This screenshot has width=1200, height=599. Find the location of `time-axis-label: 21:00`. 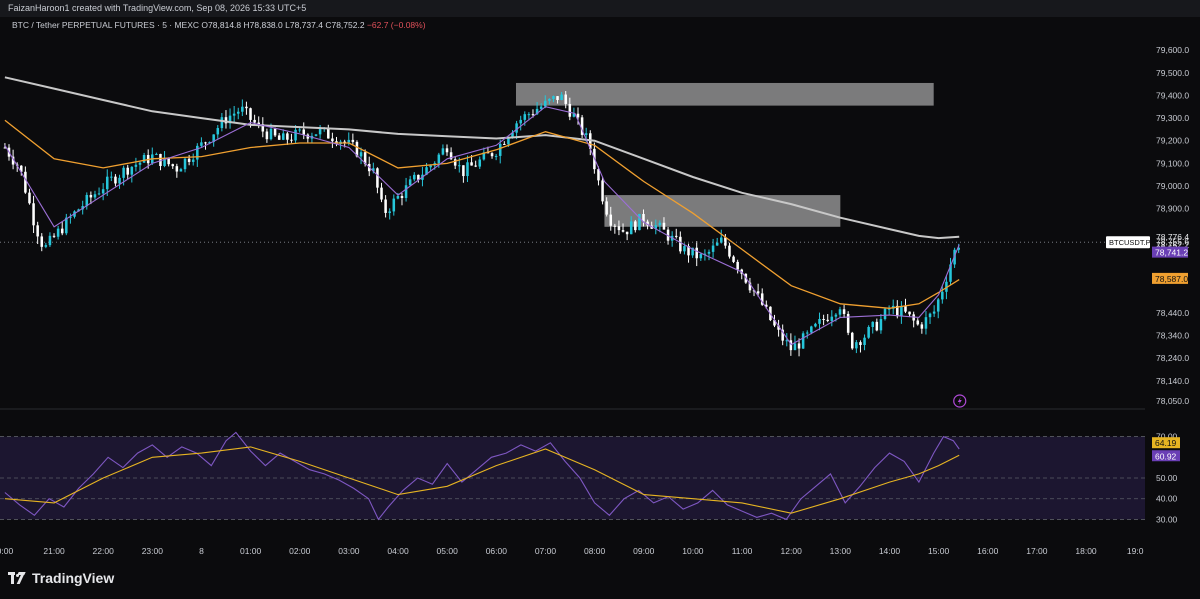

time-axis-label: 21:00 is located at coordinates (54, 551).